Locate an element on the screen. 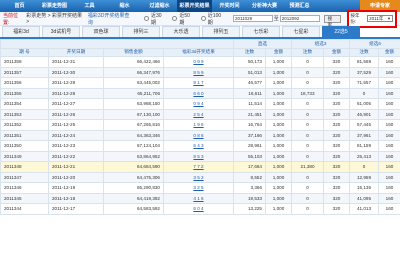 This screenshot has width=400, height=266. nav-filter: 缩水 is located at coordinates (124, 6).